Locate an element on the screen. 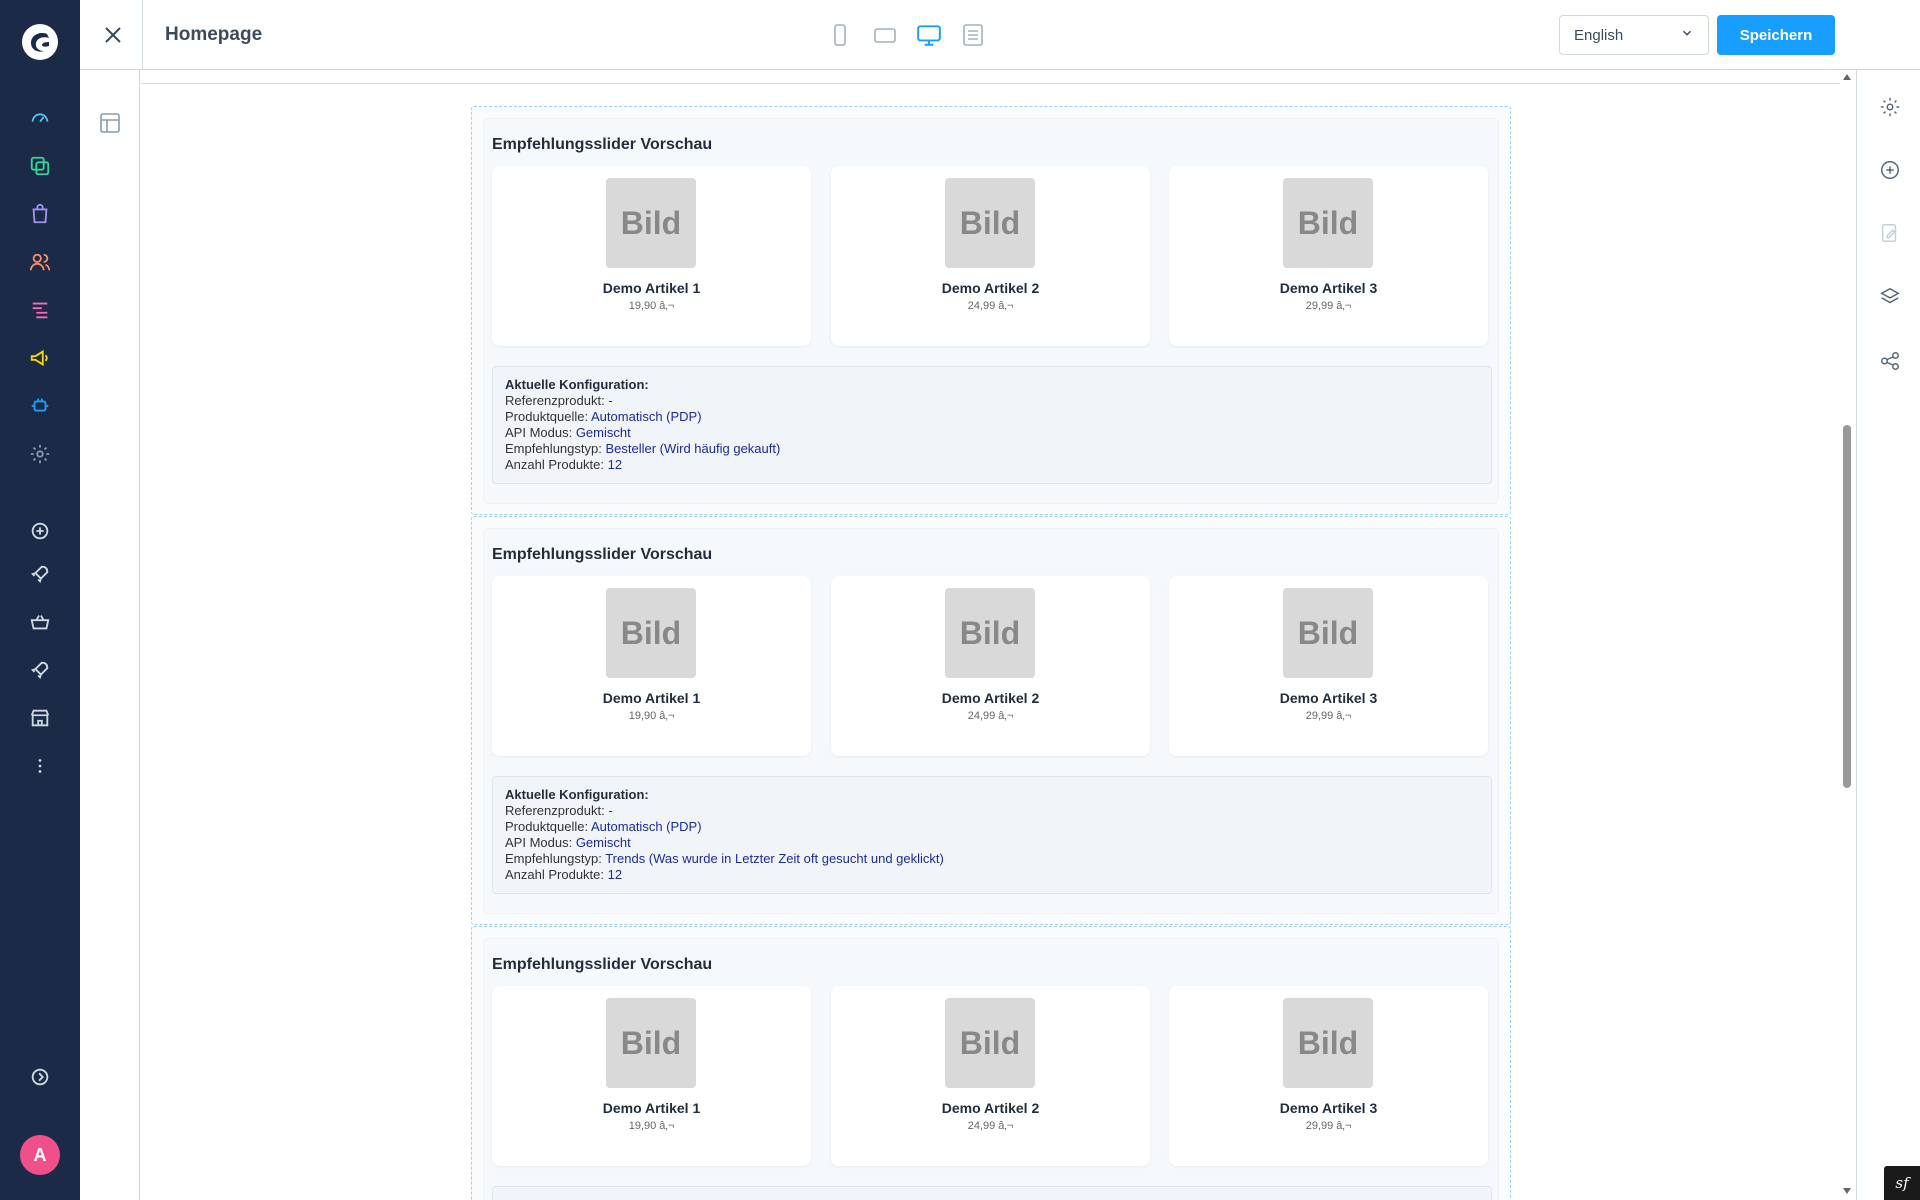 The width and height of the screenshot is (1920, 1200). basket-icon is located at coordinates (40, 622).